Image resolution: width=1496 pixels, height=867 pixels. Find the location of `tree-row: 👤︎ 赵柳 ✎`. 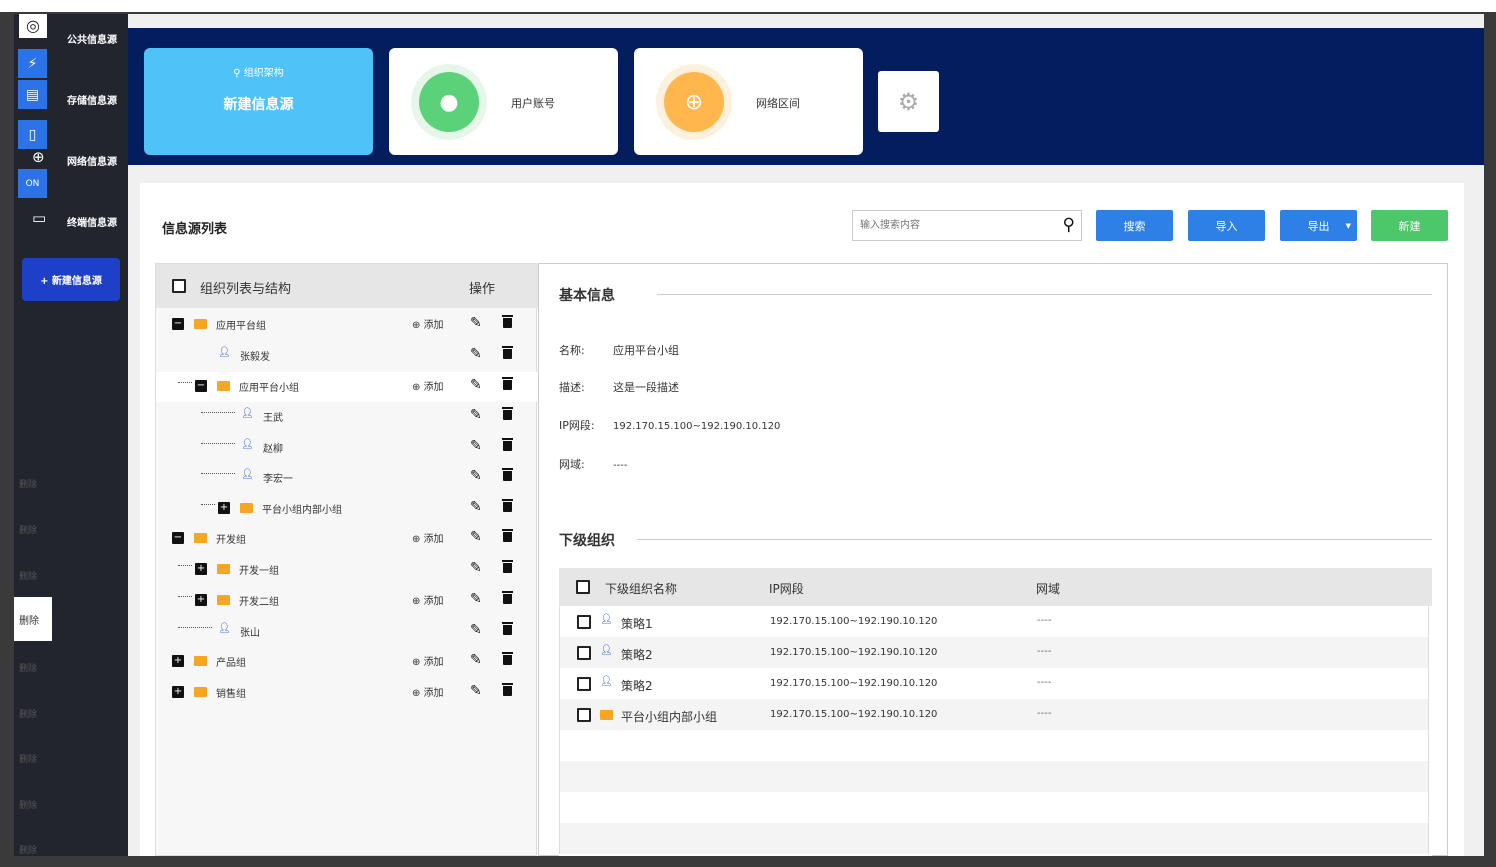

tree-row: 👤︎ 赵柳 ✎ is located at coordinates (347, 448).